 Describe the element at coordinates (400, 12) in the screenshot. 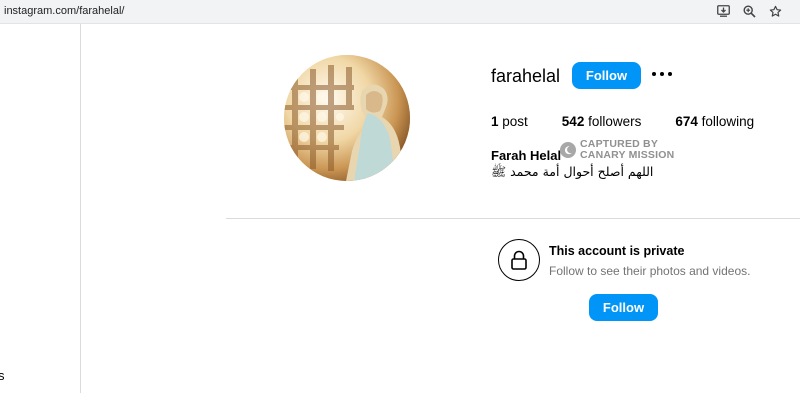

I see `browser-address-bar: instagram.com/farahelal/` at that location.